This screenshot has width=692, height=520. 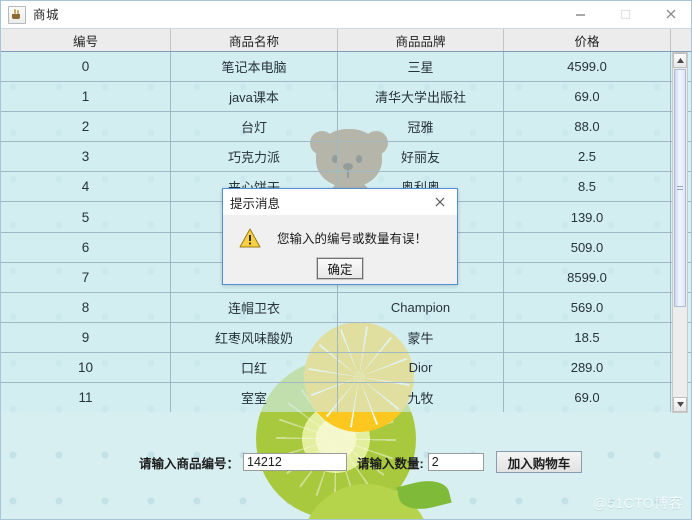 What do you see at coordinates (86, 217) in the screenshot?
I see `cell-id: 5` at bounding box center [86, 217].